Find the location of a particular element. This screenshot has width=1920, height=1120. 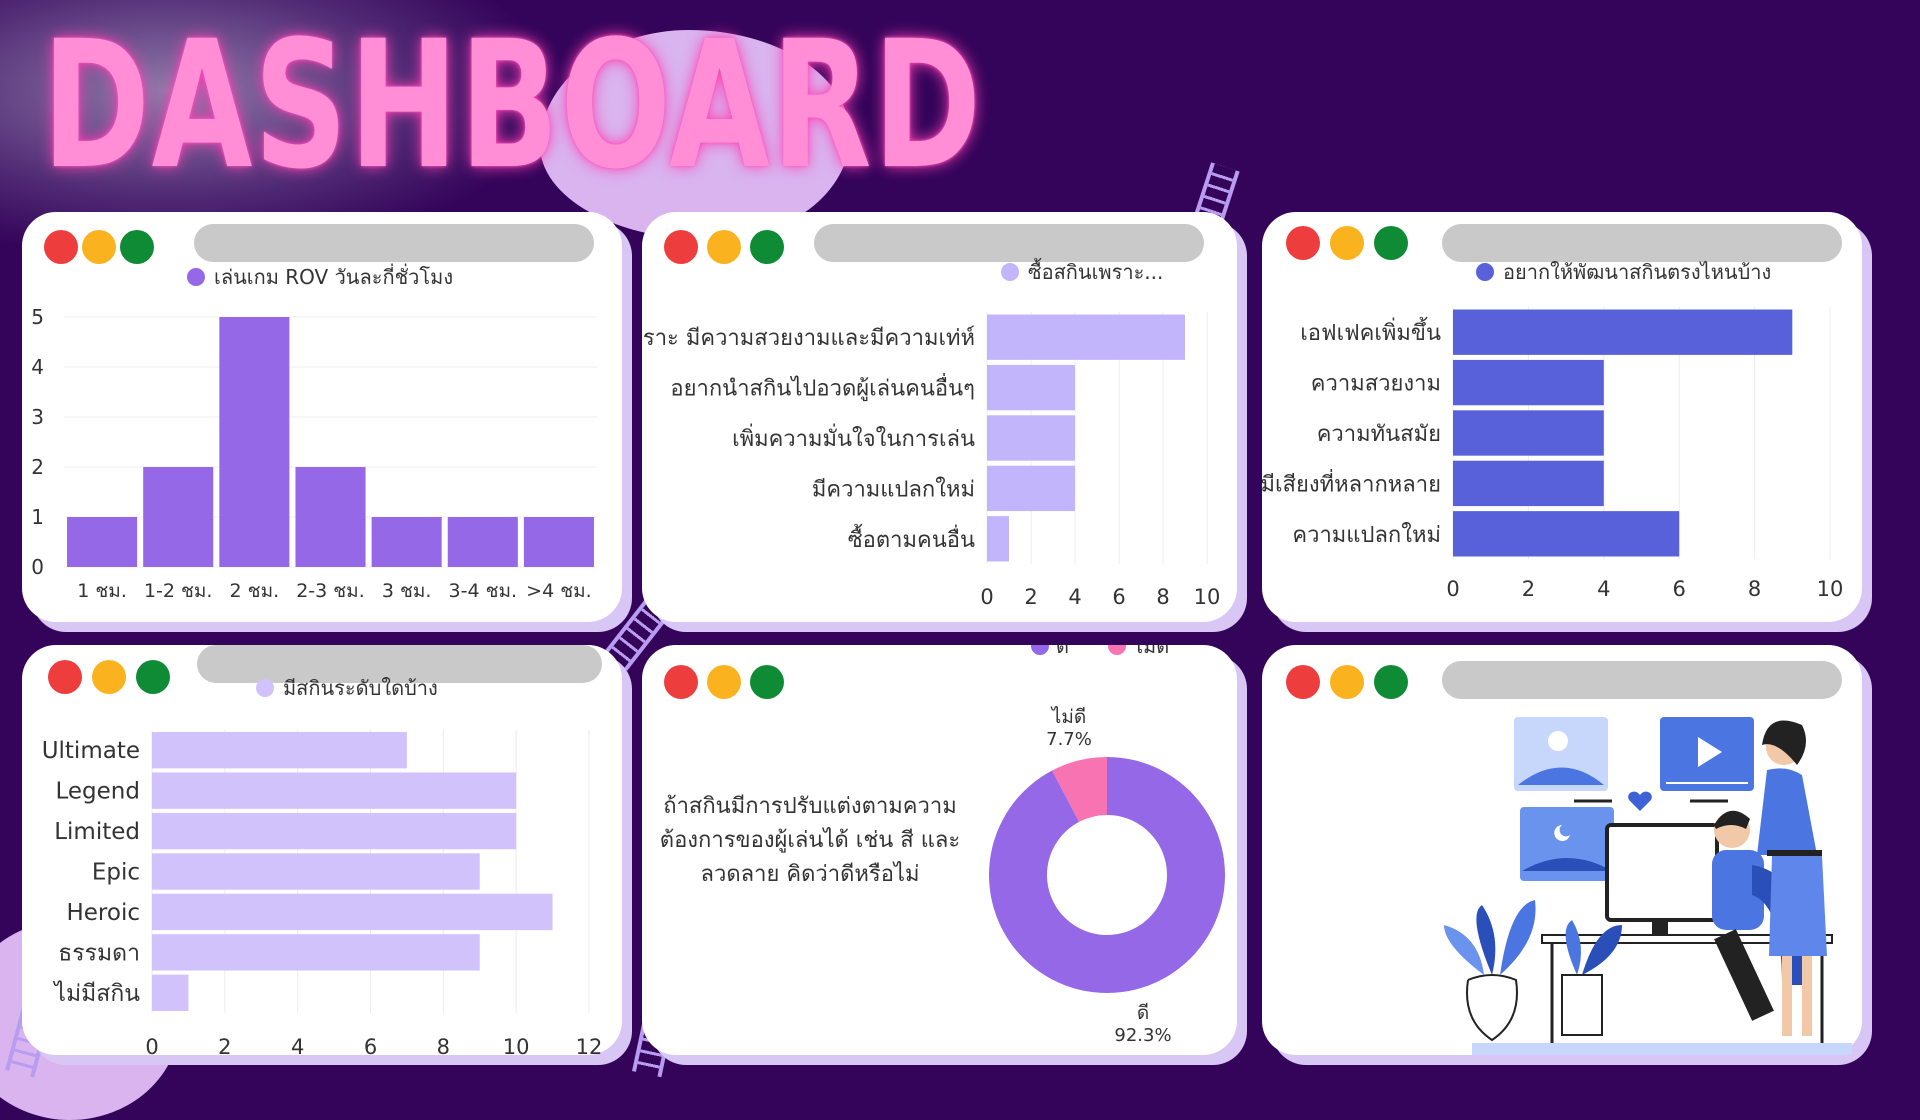

card-illustration is located at coordinates (1562, 850).